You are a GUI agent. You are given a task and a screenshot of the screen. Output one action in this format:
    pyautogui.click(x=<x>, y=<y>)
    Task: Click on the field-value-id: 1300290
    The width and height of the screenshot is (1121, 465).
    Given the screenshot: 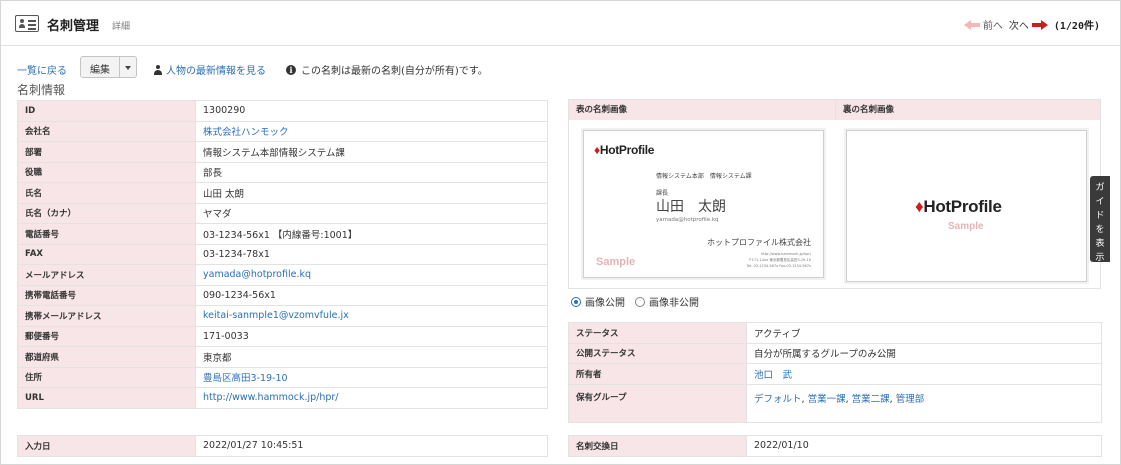 What is the action you would take?
    pyautogui.click(x=371, y=111)
    